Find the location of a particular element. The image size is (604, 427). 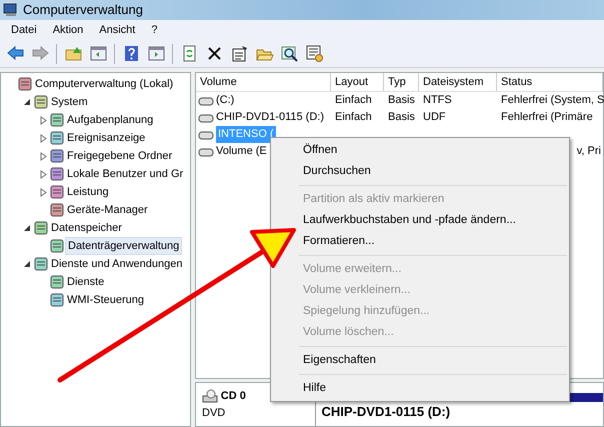

volume-label: CHIP-DVD1-0115 (D:) is located at coordinates (386, 412).